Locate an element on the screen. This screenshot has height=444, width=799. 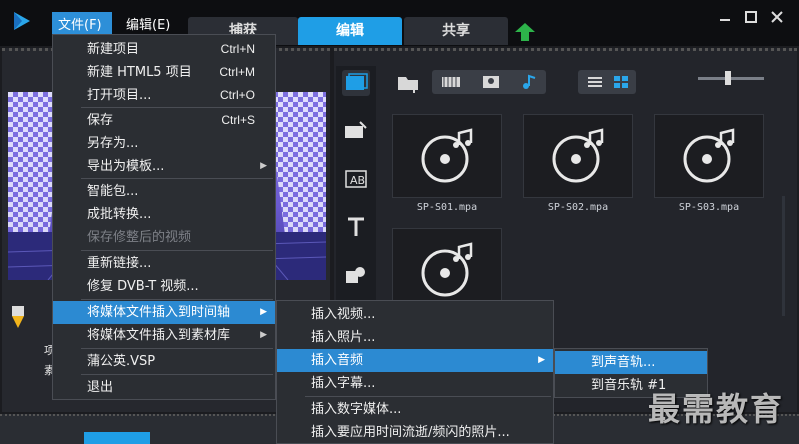
menu-item-save: 保存 Ctrl+S is located at coordinates (164, 120).